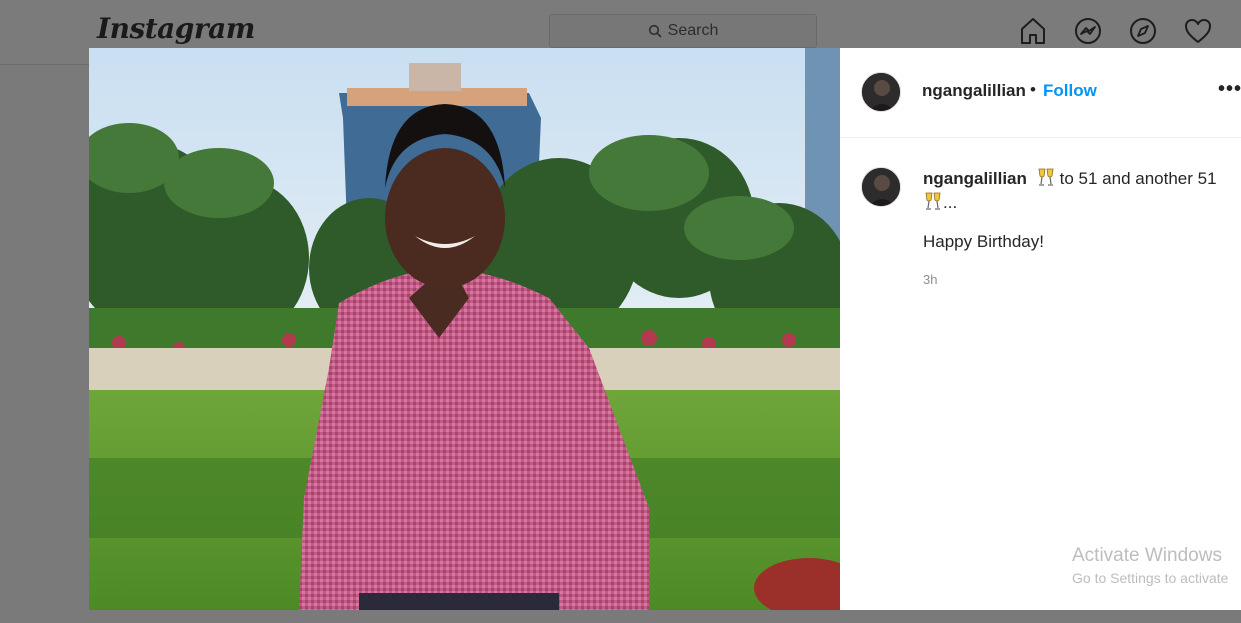  What do you see at coordinates (1033, 31) in the screenshot?
I see `home-icon` at bounding box center [1033, 31].